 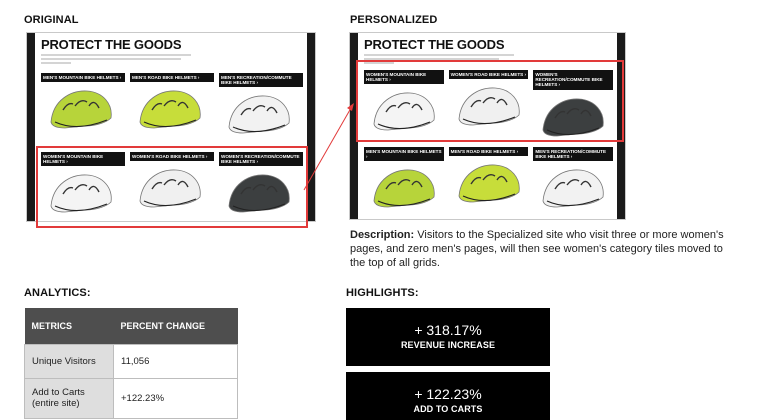 I want to click on table-row: Add to Carts (entire site) +122.23%, so click(x=131, y=398).